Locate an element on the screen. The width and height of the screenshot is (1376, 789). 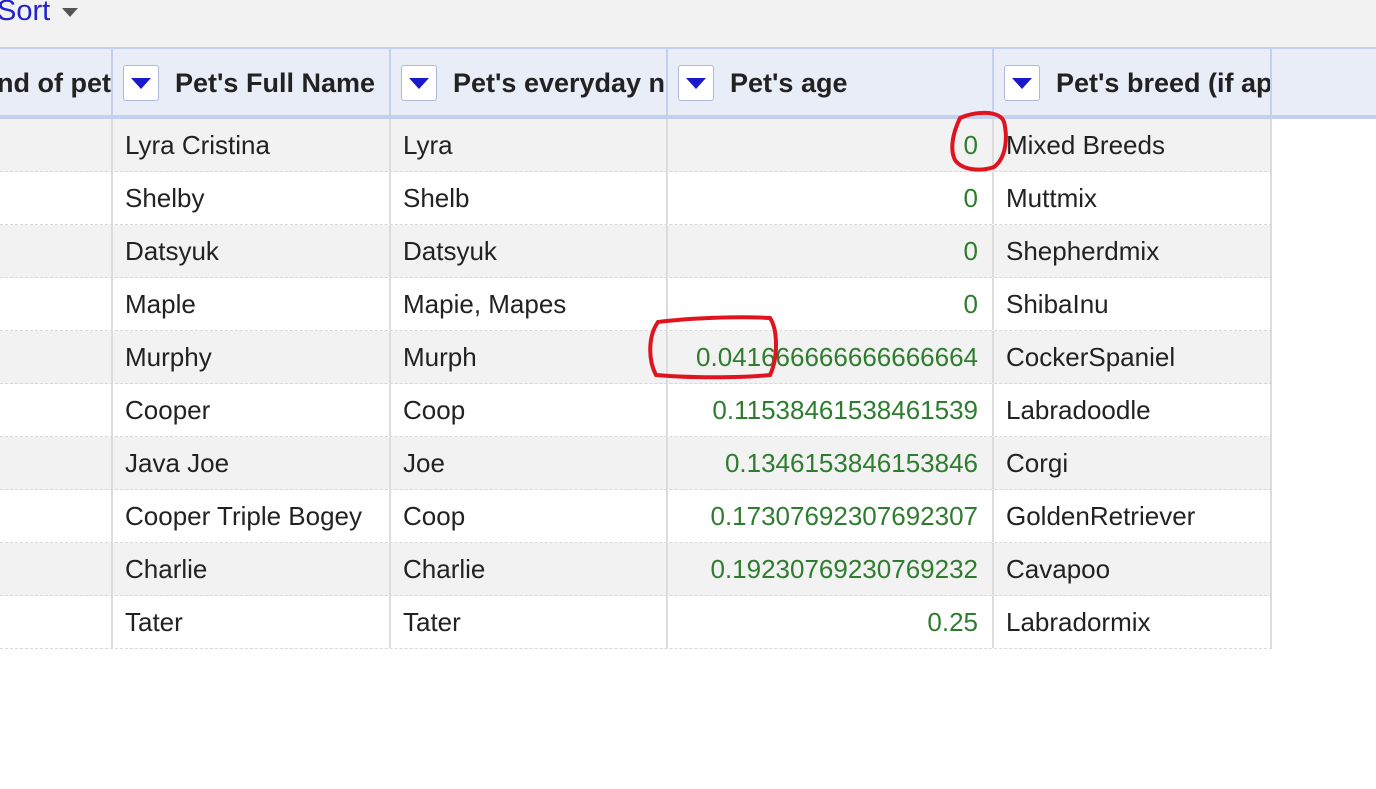
table-cell-breed: Muttmix is located at coordinates (1133, 198).